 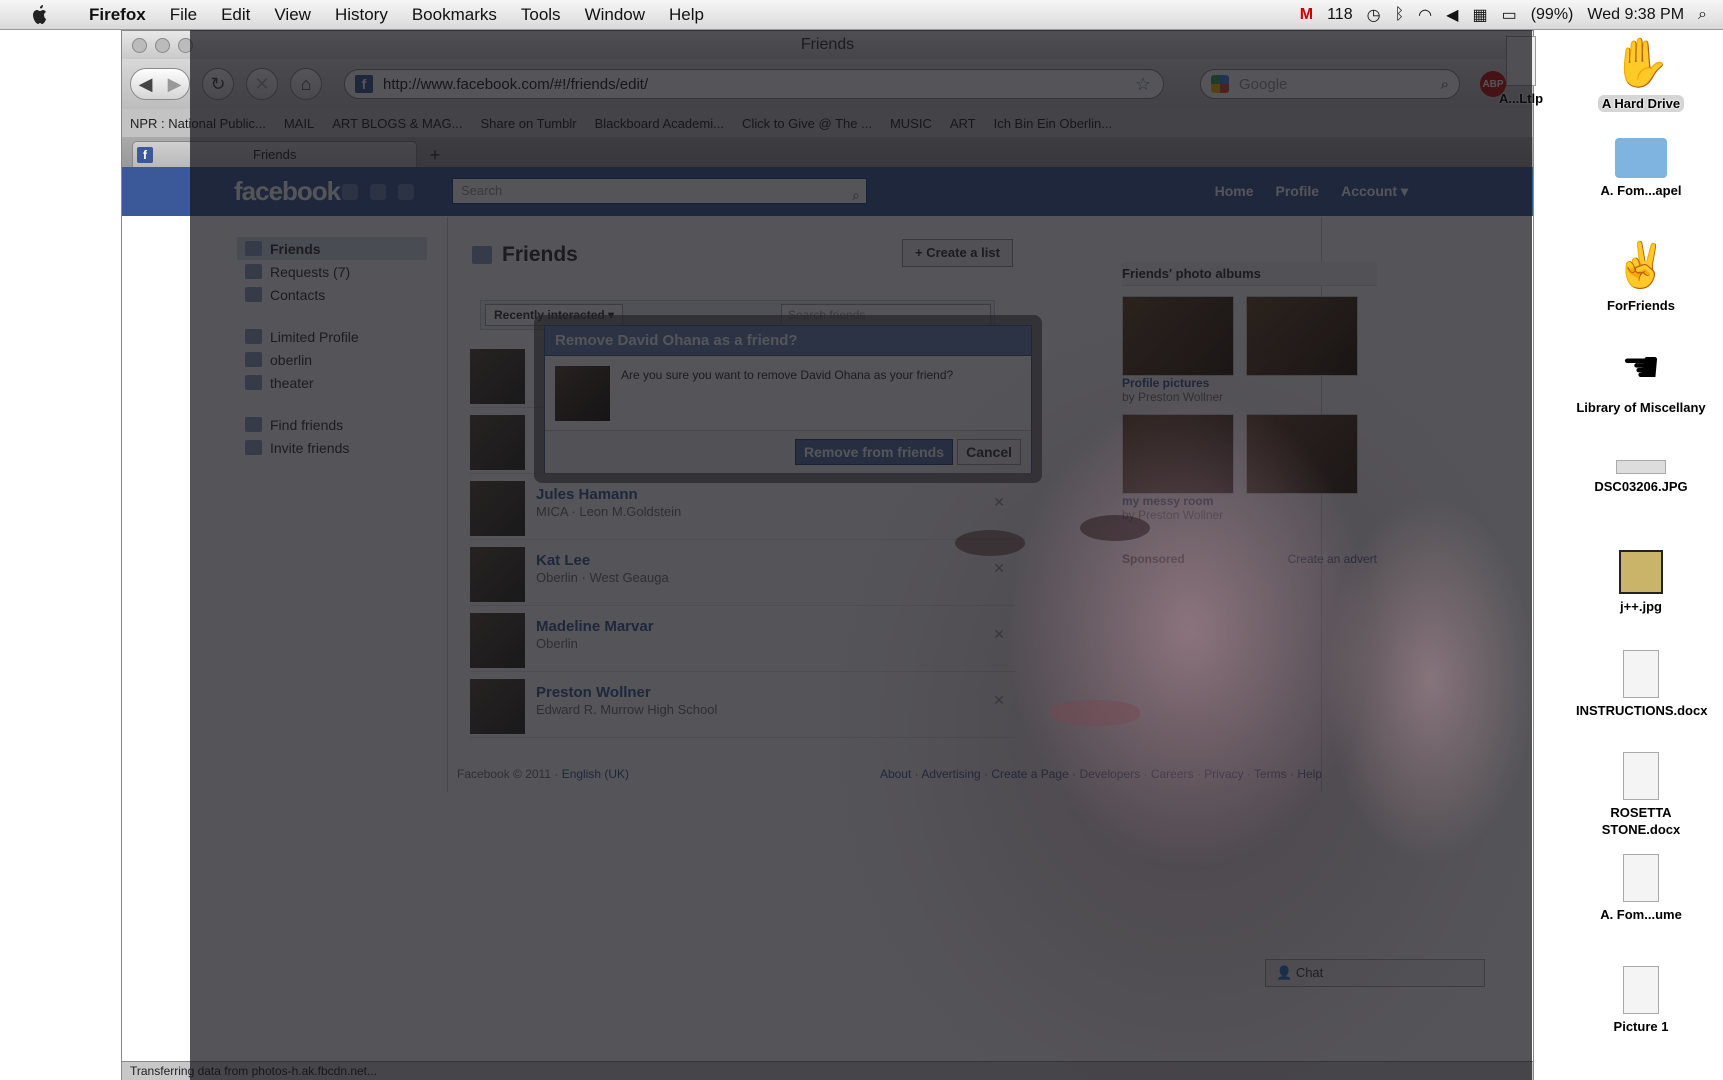 I want to click on tab-friends: f Friends, so click(x=274, y=154).